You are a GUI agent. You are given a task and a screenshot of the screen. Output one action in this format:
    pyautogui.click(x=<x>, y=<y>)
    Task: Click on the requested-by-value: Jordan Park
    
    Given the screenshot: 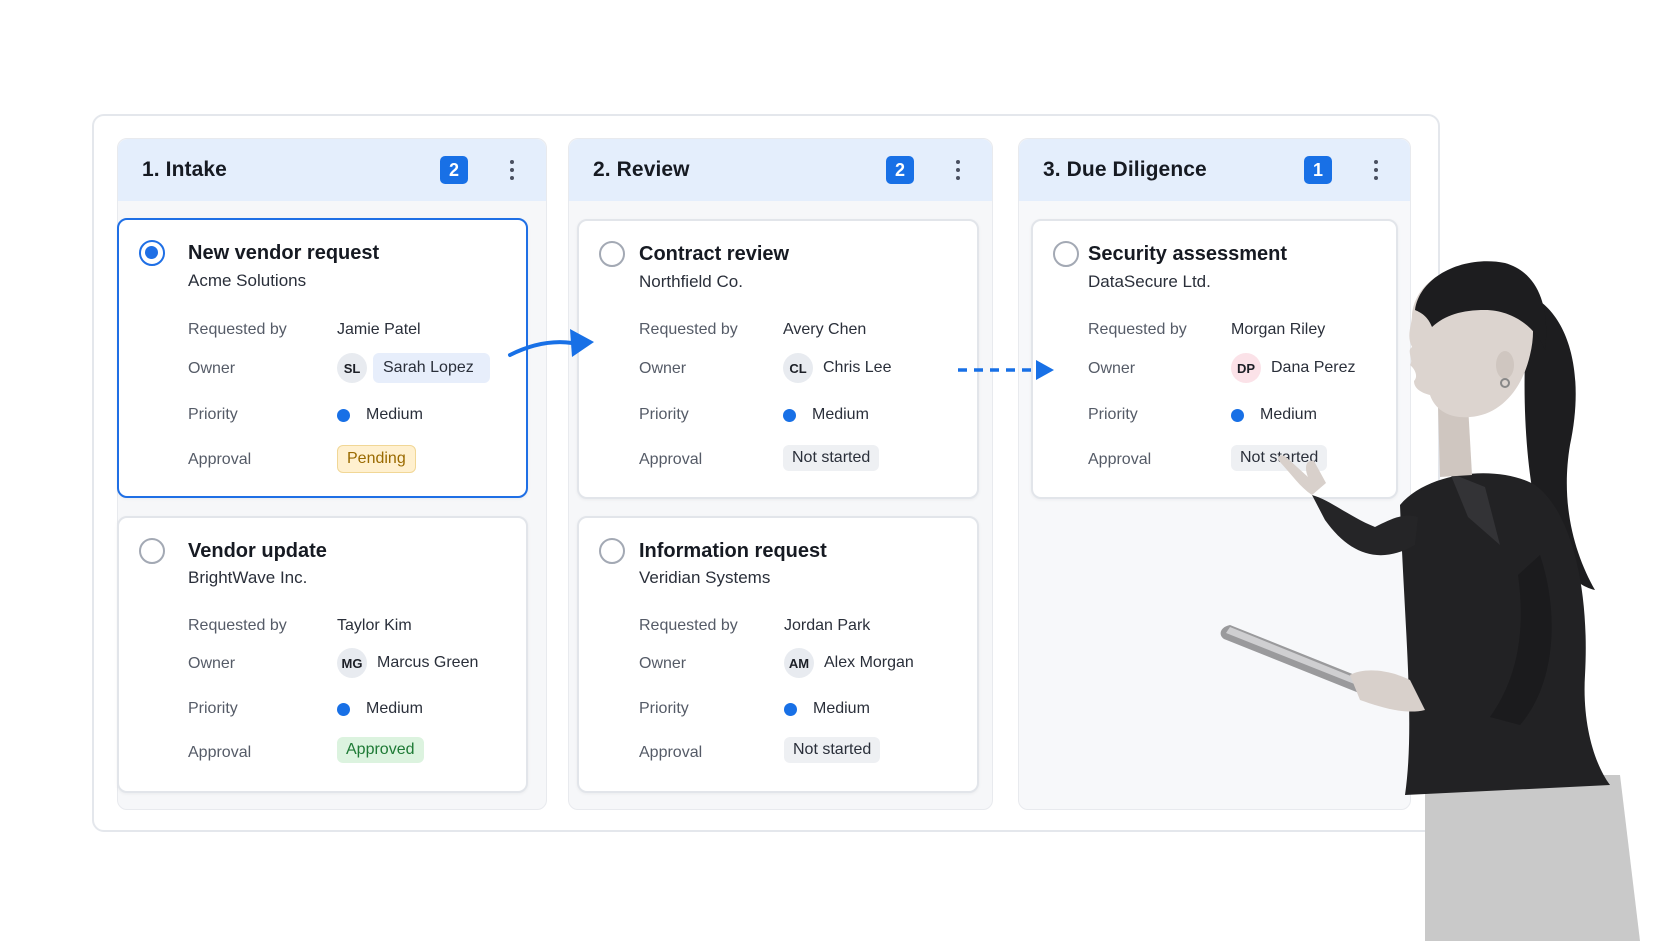 What is the action you would take?
    pyautogui.click(x=827, y=625)
    